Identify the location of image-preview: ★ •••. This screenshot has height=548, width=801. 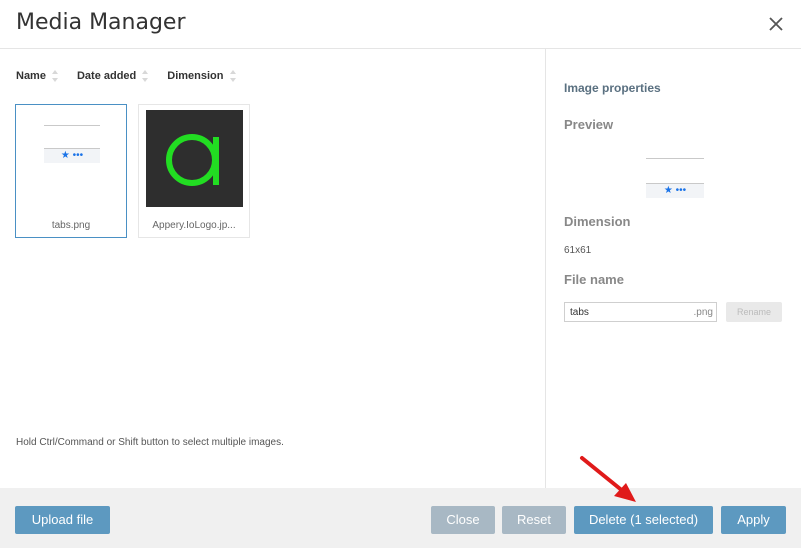
(675, 172).